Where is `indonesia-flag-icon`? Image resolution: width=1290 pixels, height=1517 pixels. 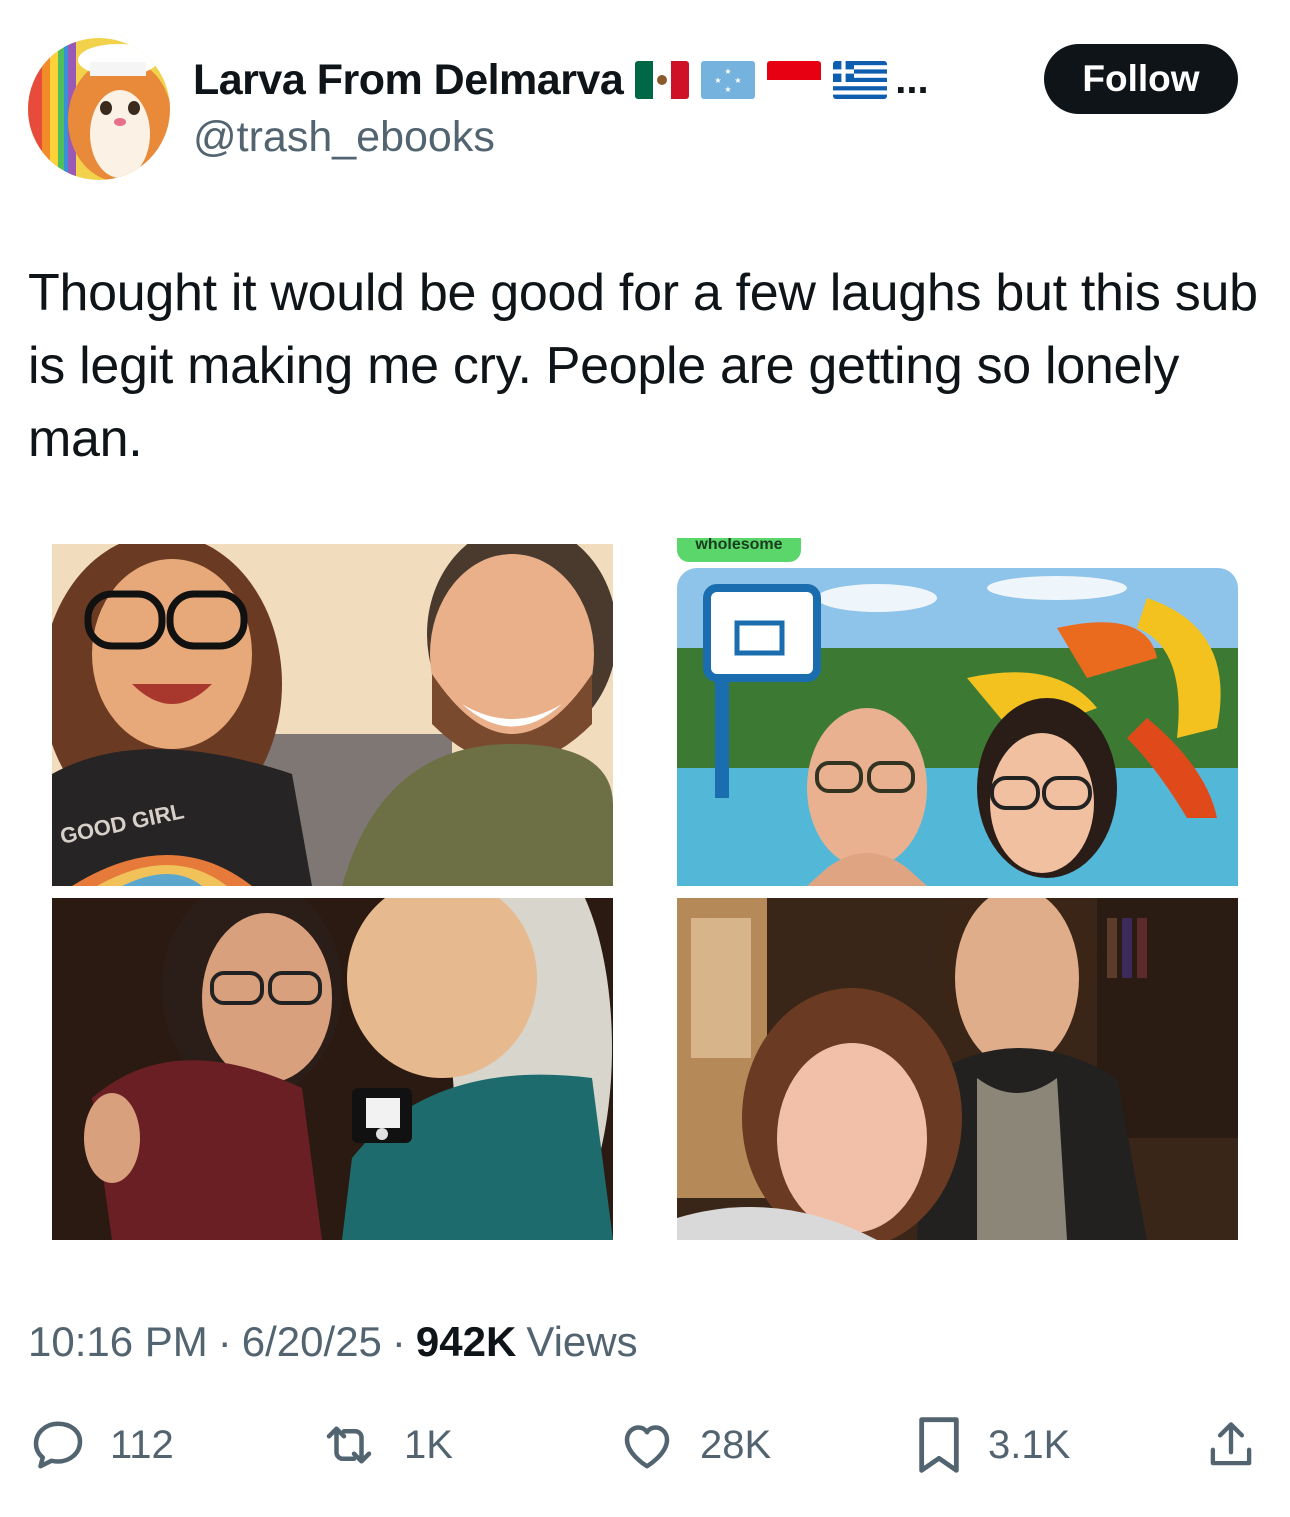 indonesia-flag-icon is located at coordinates (794, 80).